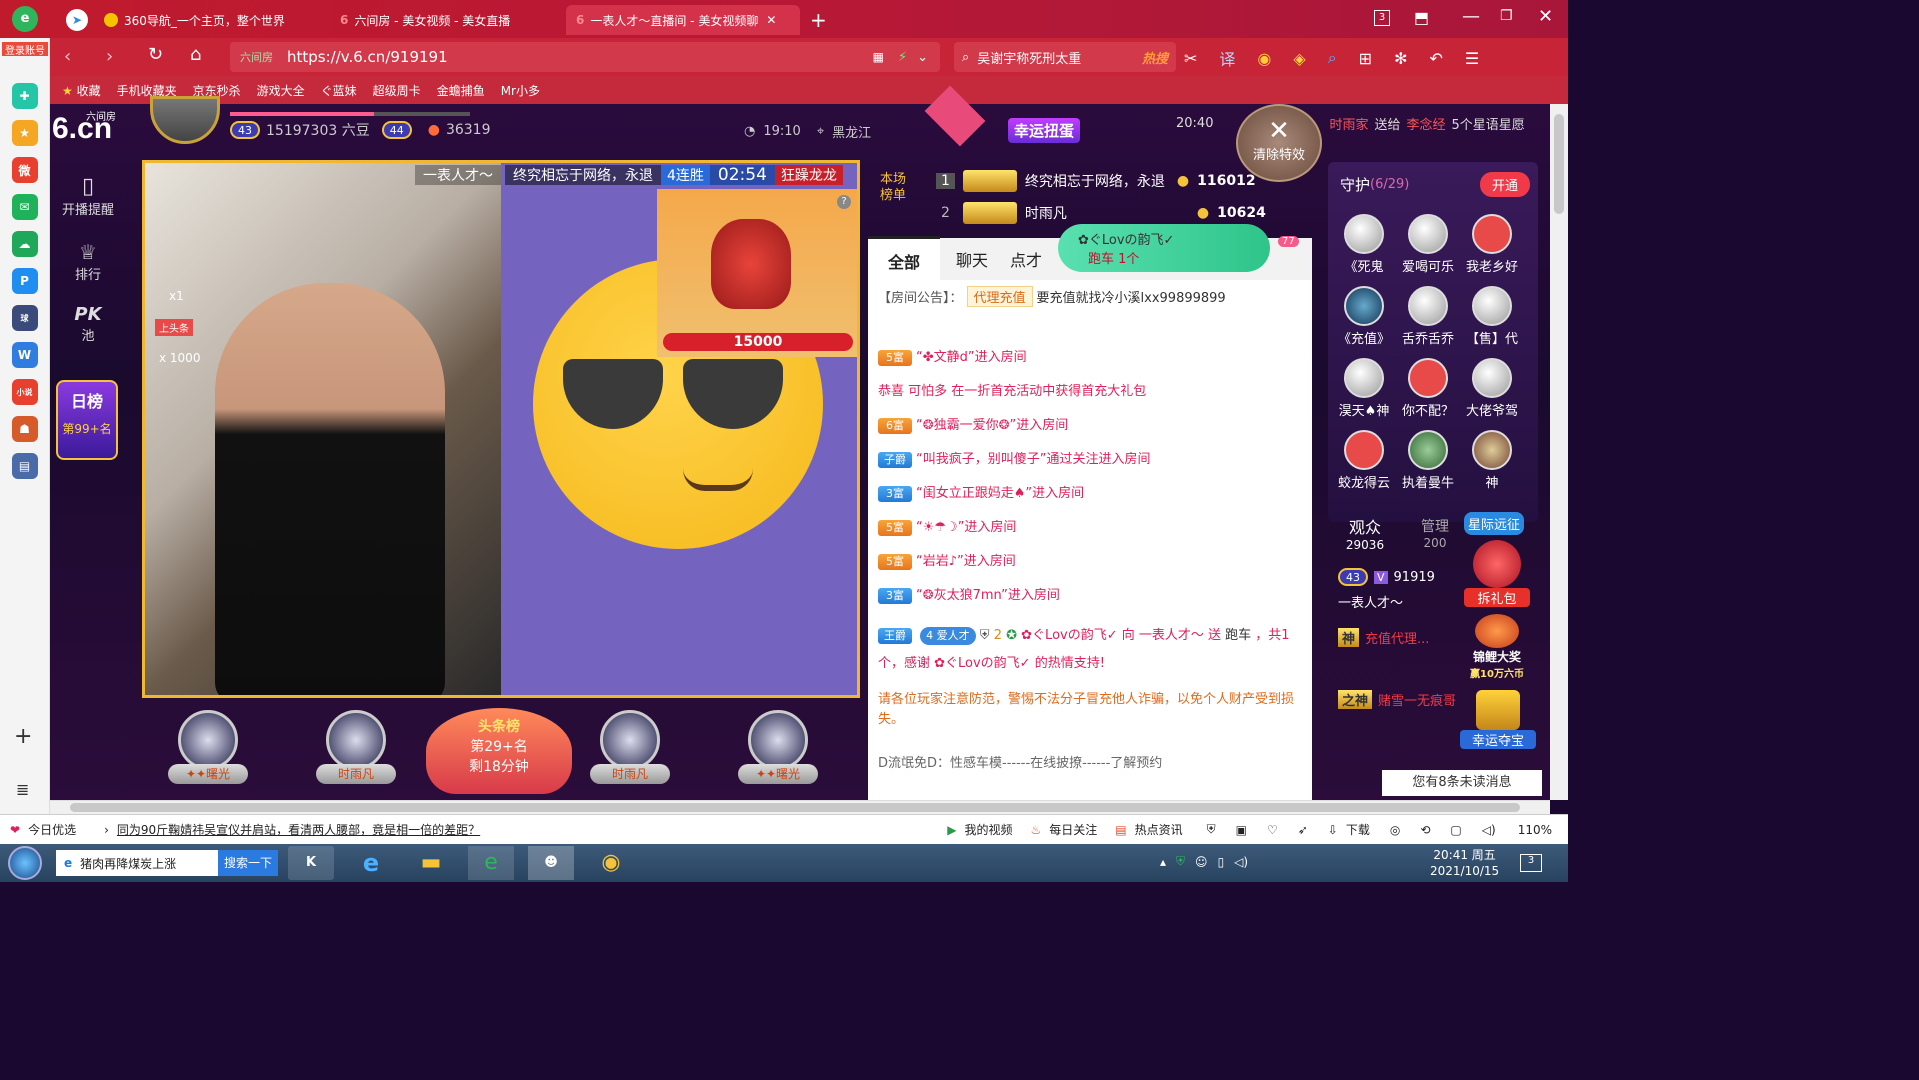 The width and height of the screenshot is (1919, 1080). I want to click on chrome-app-icon: ◉, so click(611, 863).